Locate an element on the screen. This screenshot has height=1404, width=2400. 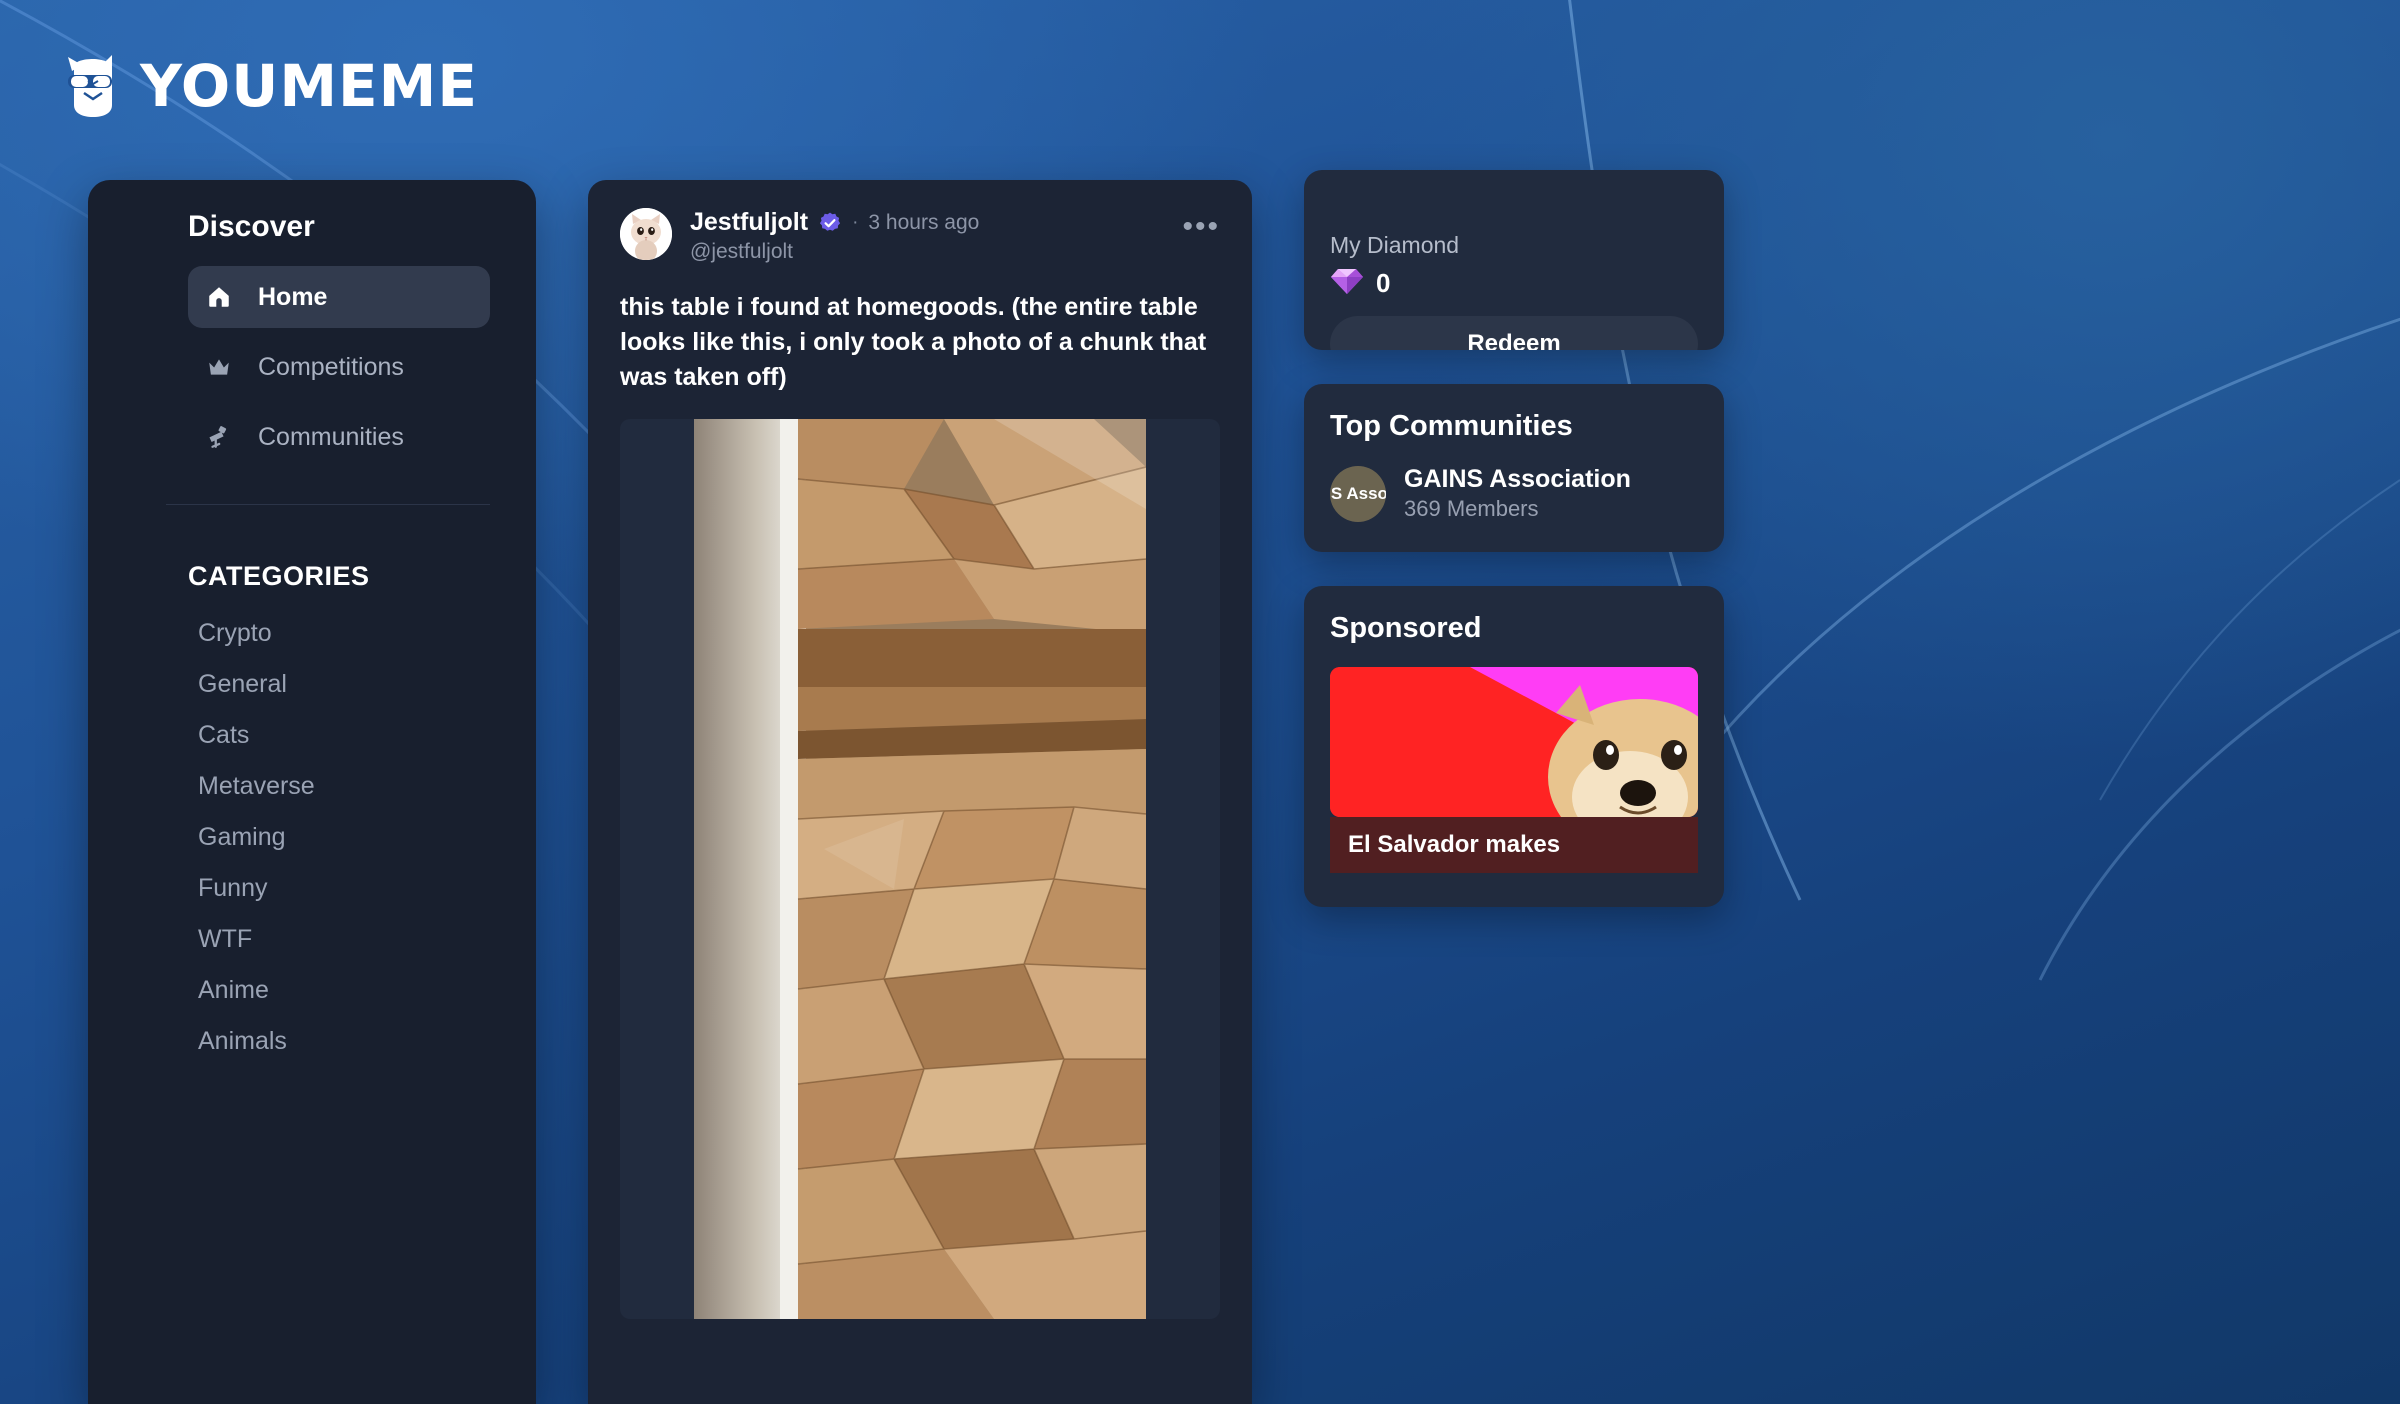
post-media-image is located at coordinates (920, 869).